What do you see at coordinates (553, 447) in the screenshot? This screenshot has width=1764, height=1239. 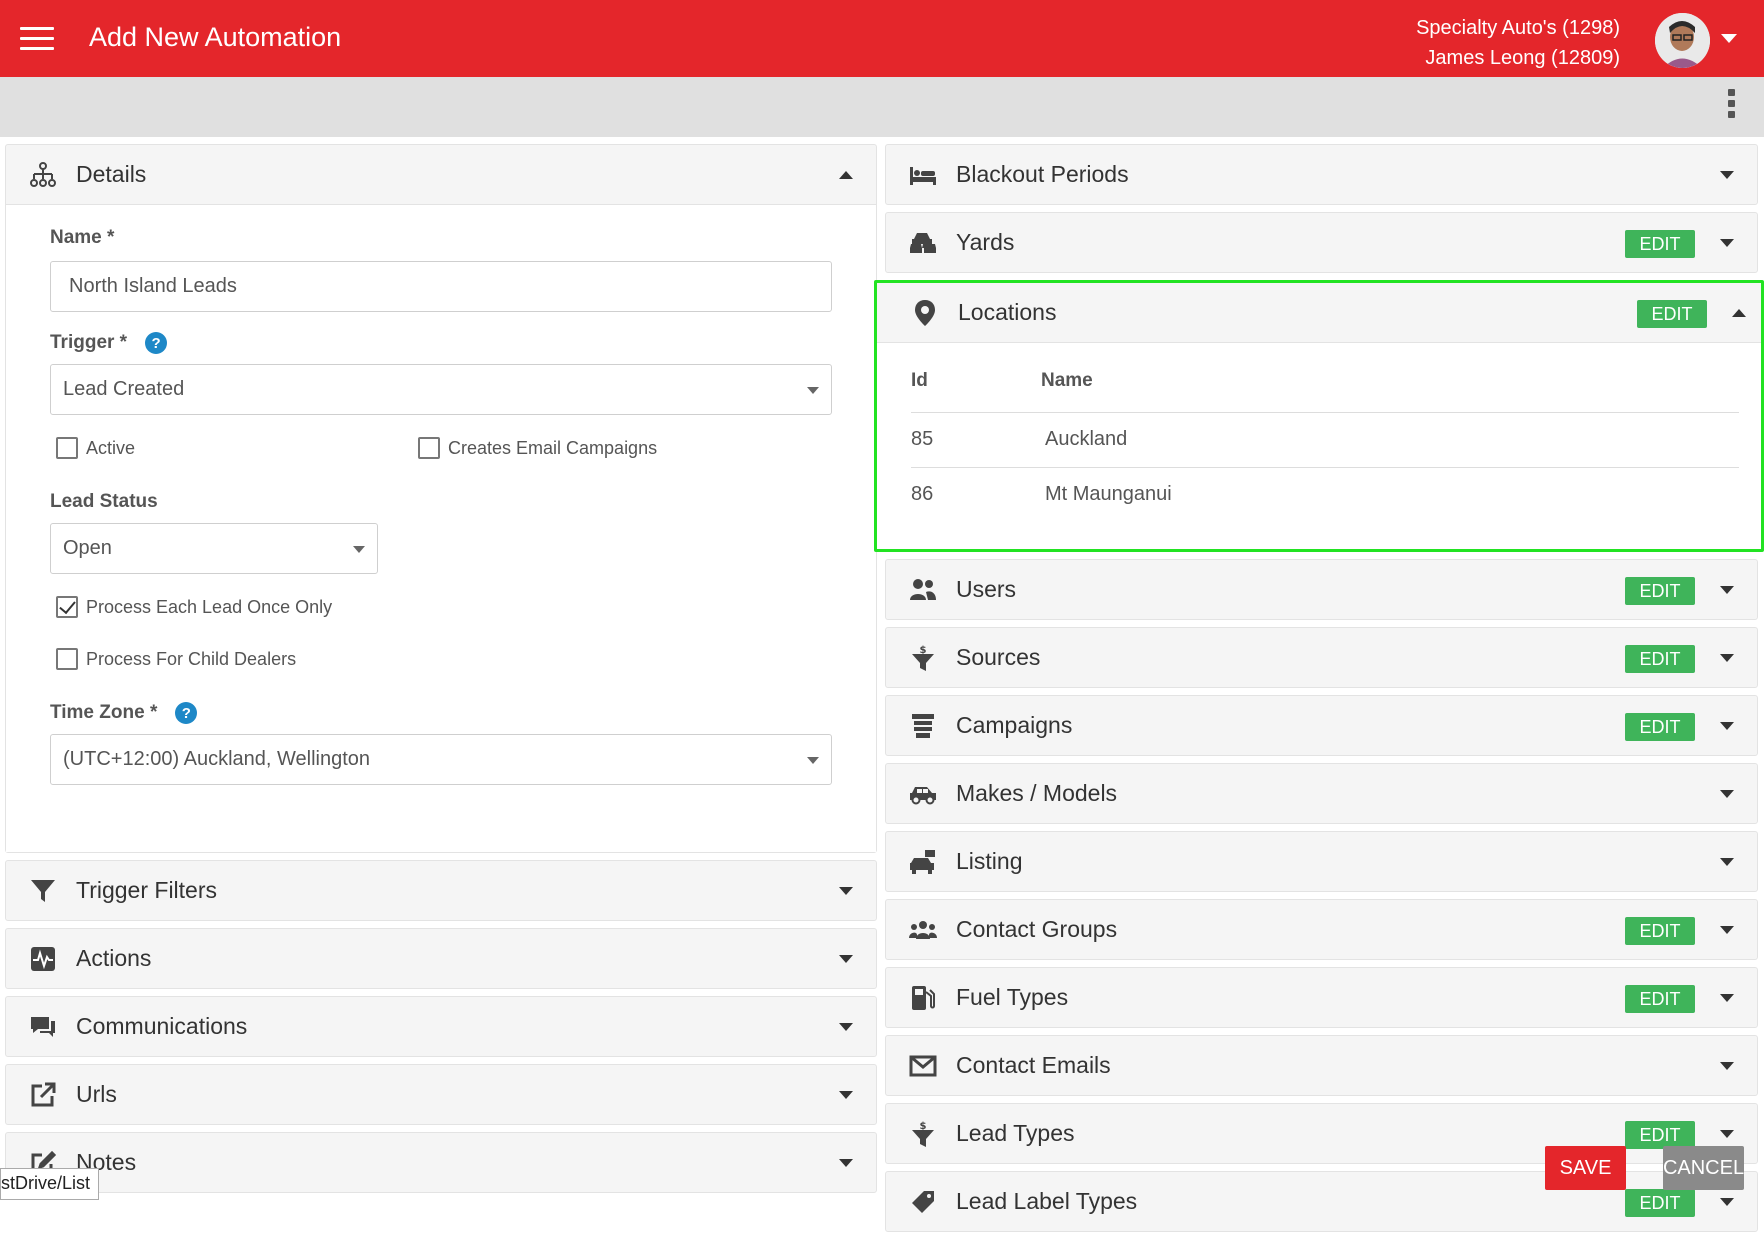 I see `creates-email-checkbox-label: Creates Email Campaigns` at bounding box center [553, 447].